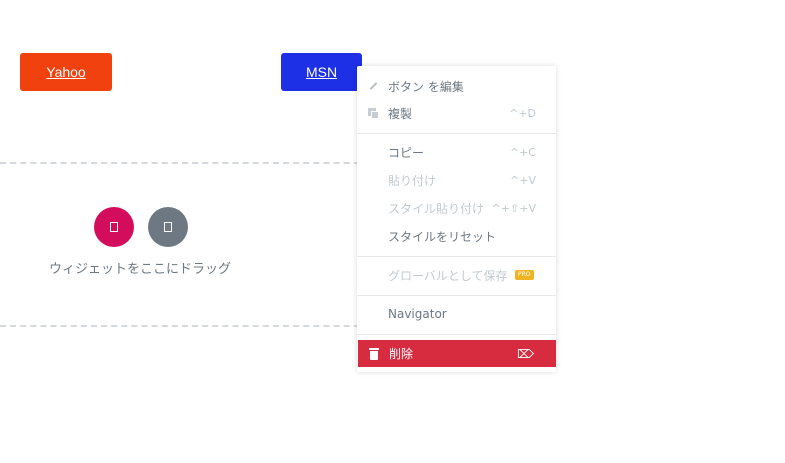  What do you see at coordinates (321, 72) in the screenshot?
I see `msn-button: MSN` at bounding box center [321, 72].